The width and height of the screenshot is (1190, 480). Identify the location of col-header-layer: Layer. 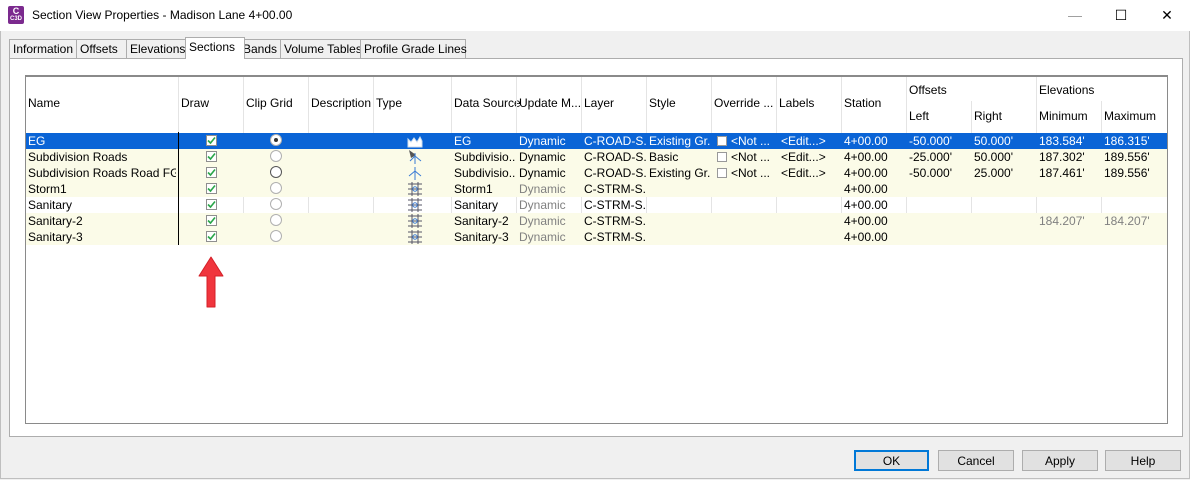
(599, 103).